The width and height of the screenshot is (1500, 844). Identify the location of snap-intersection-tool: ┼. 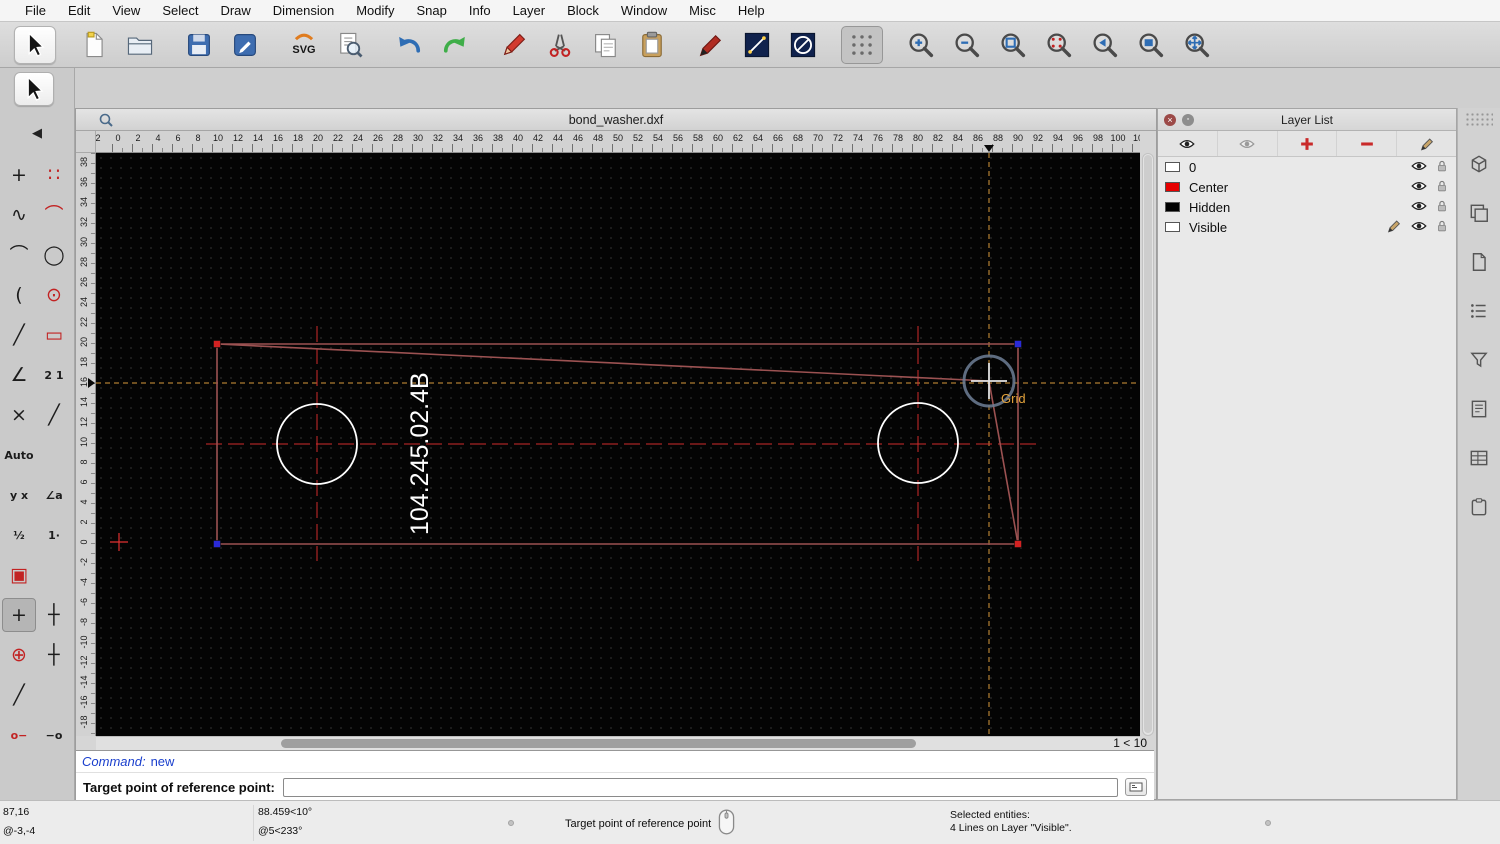
(54, 655).